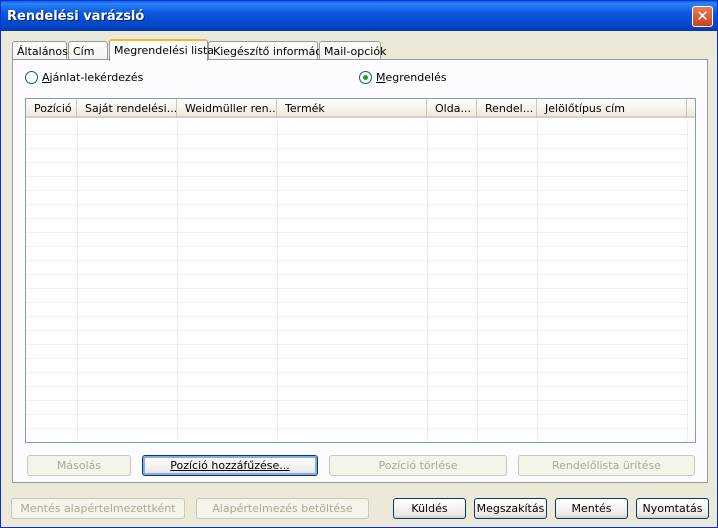 This screenshot has height=528, width=718. What do you see at coordinates (365, 77) in the screenshot?
I see `radio-order-circle` at bounding box center [365, 77].